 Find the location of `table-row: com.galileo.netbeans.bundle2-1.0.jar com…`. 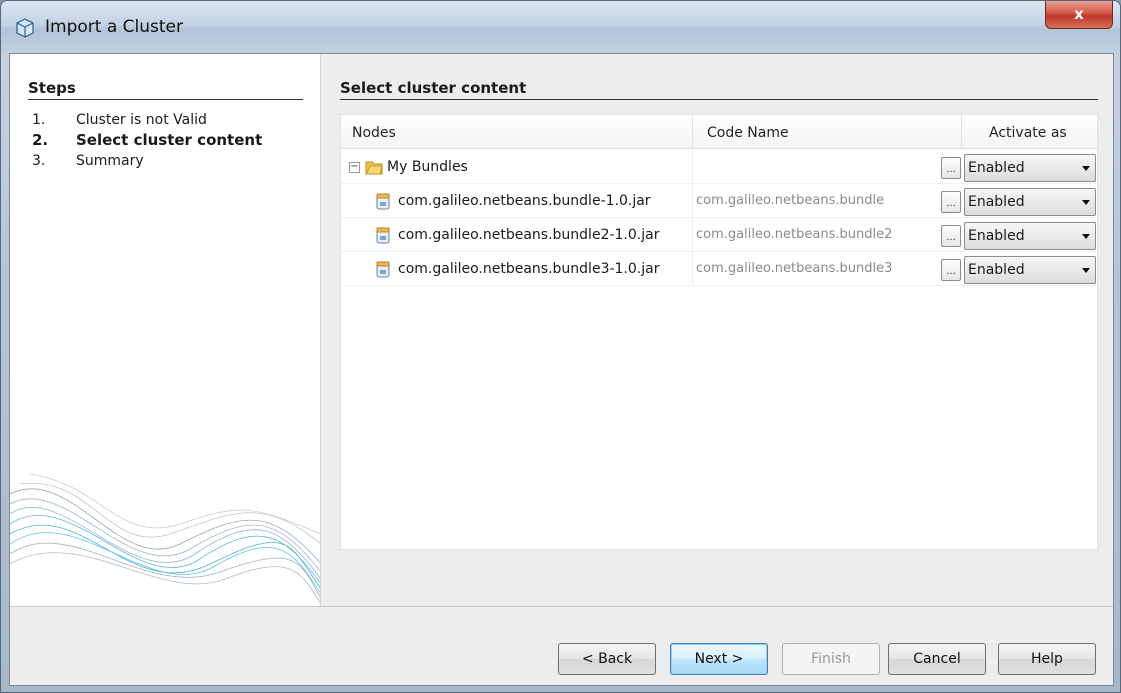

table-row: com.galileo.netbeans.bundle2-1.0.jar com… is located at coordinates (719, 235).